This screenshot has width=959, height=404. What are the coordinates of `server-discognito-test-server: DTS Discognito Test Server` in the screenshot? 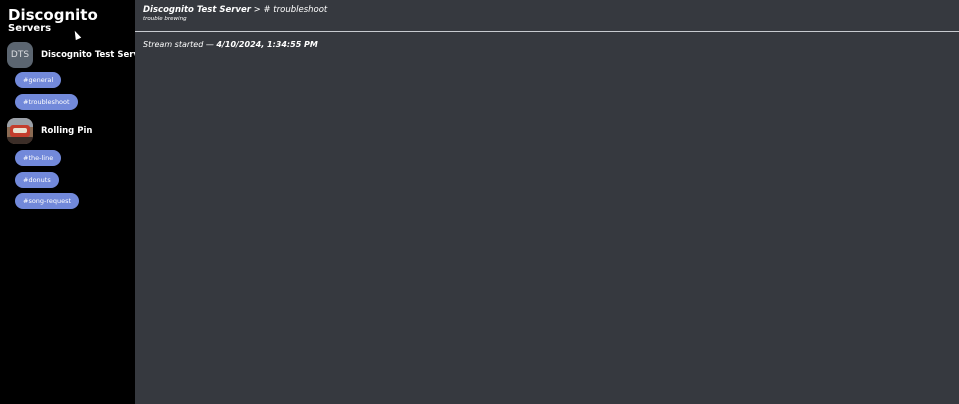 It's located at (71, 55).